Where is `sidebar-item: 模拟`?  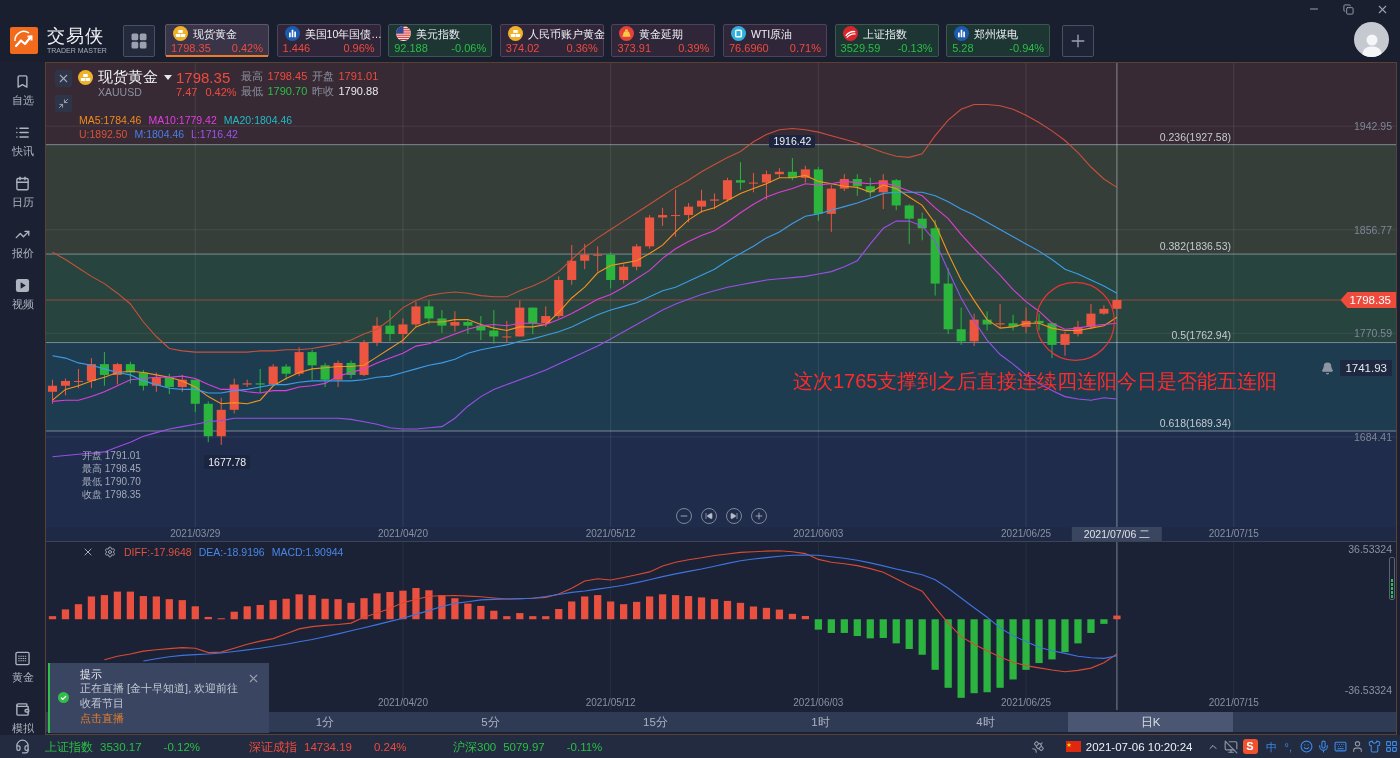 sidebar-item: 模拟 is located at coordinates (22, 709).